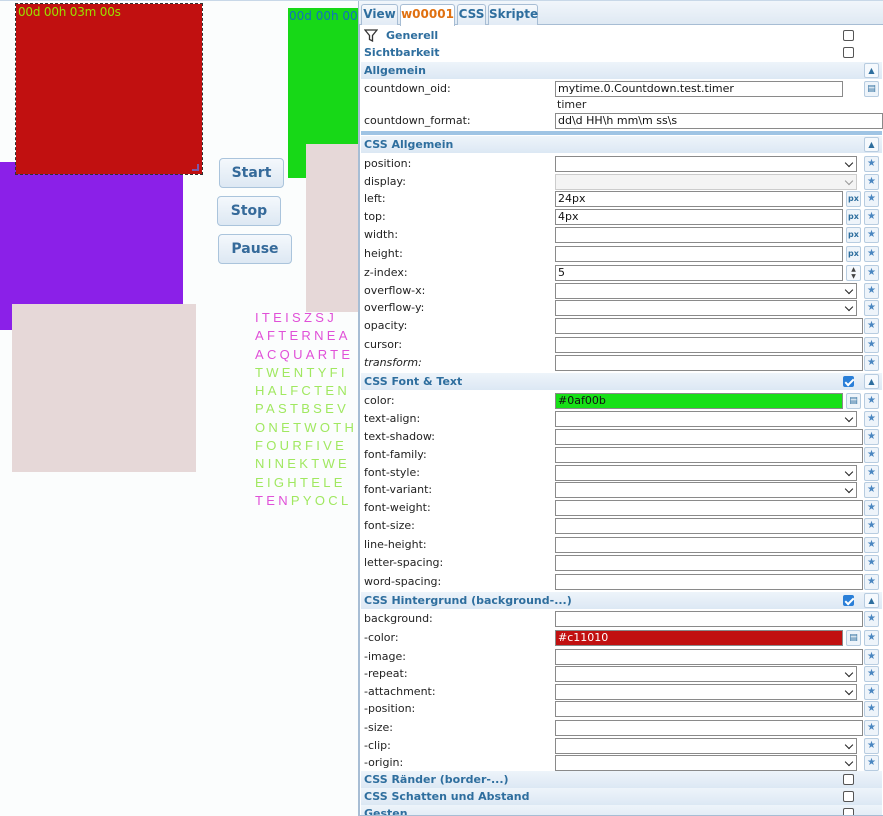 Image resolution: width=883 pixels, height=816 pixels. Describe the element at coordinates (706, 490) in the screenshot. I see `font-variant-select` at that location.